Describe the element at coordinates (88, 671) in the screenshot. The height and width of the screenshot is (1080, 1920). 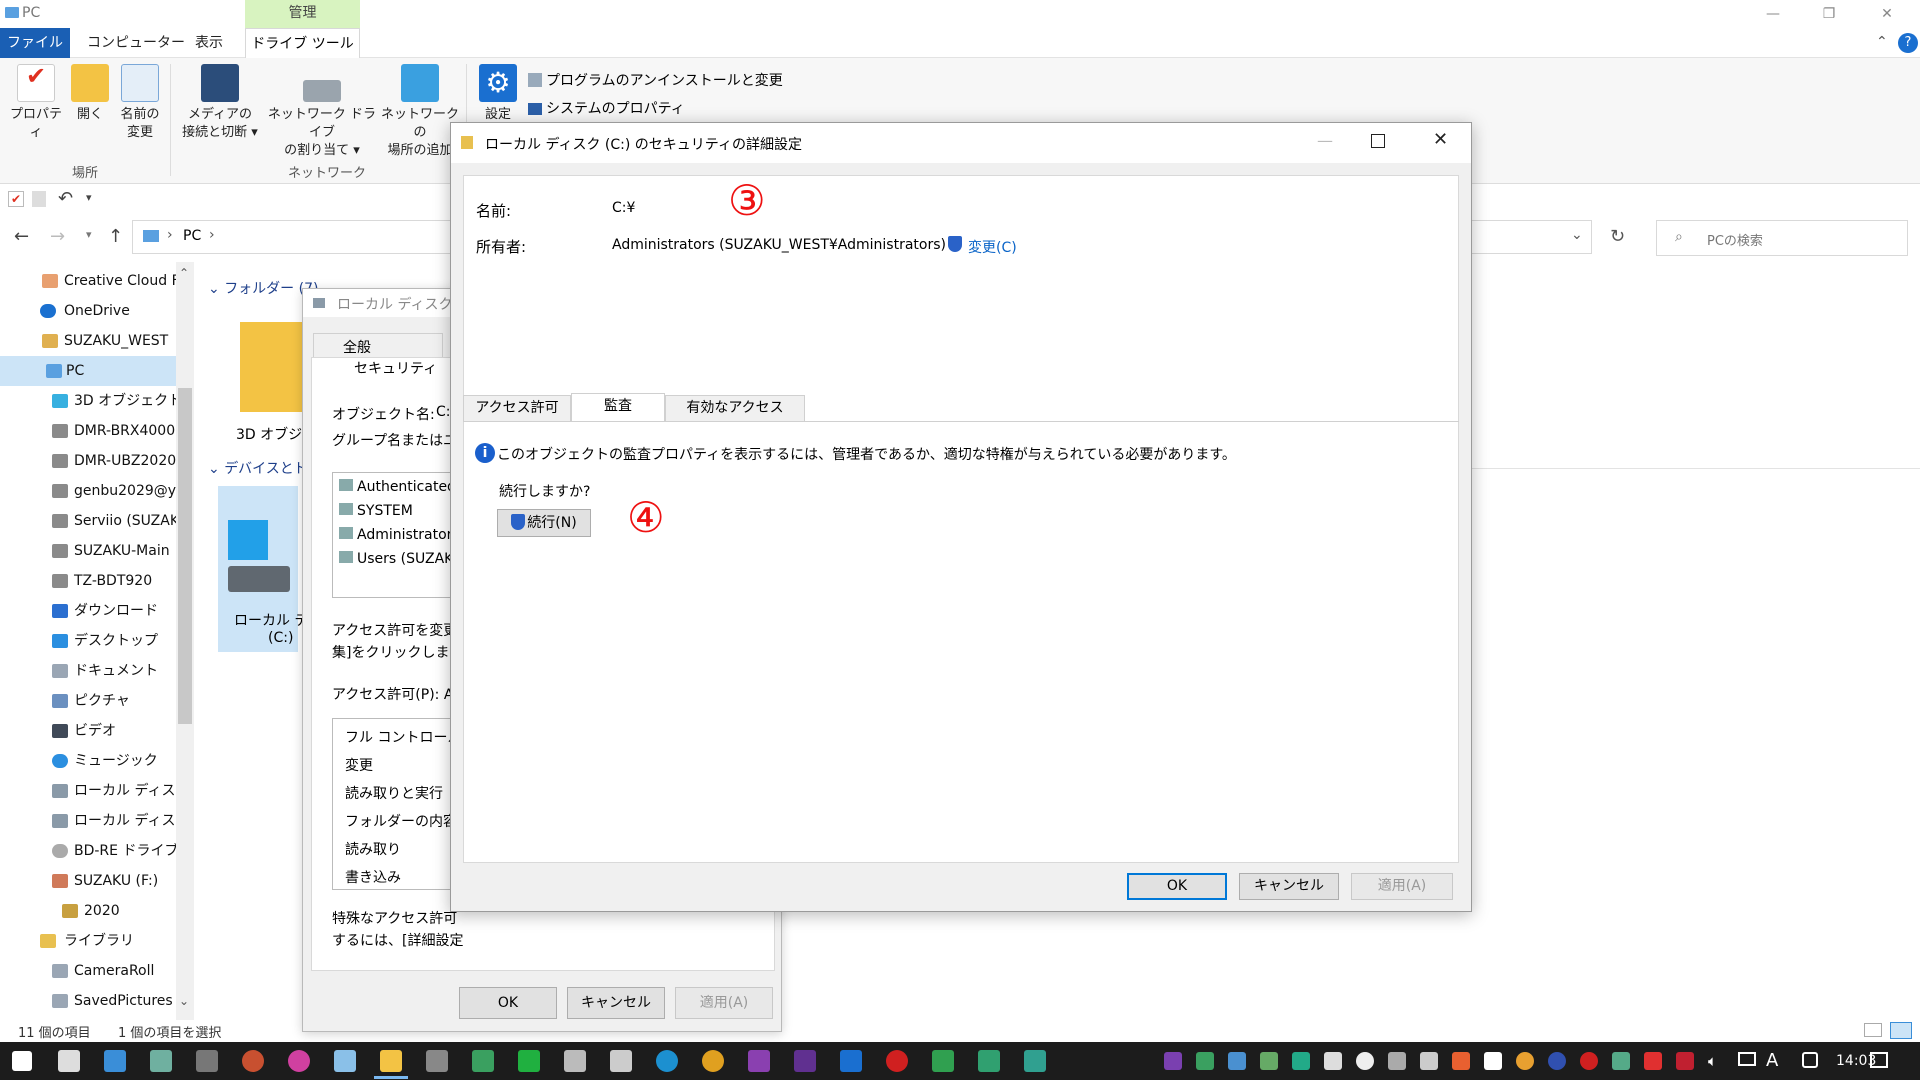
I see `nav-item: ドキュメント` at that location.